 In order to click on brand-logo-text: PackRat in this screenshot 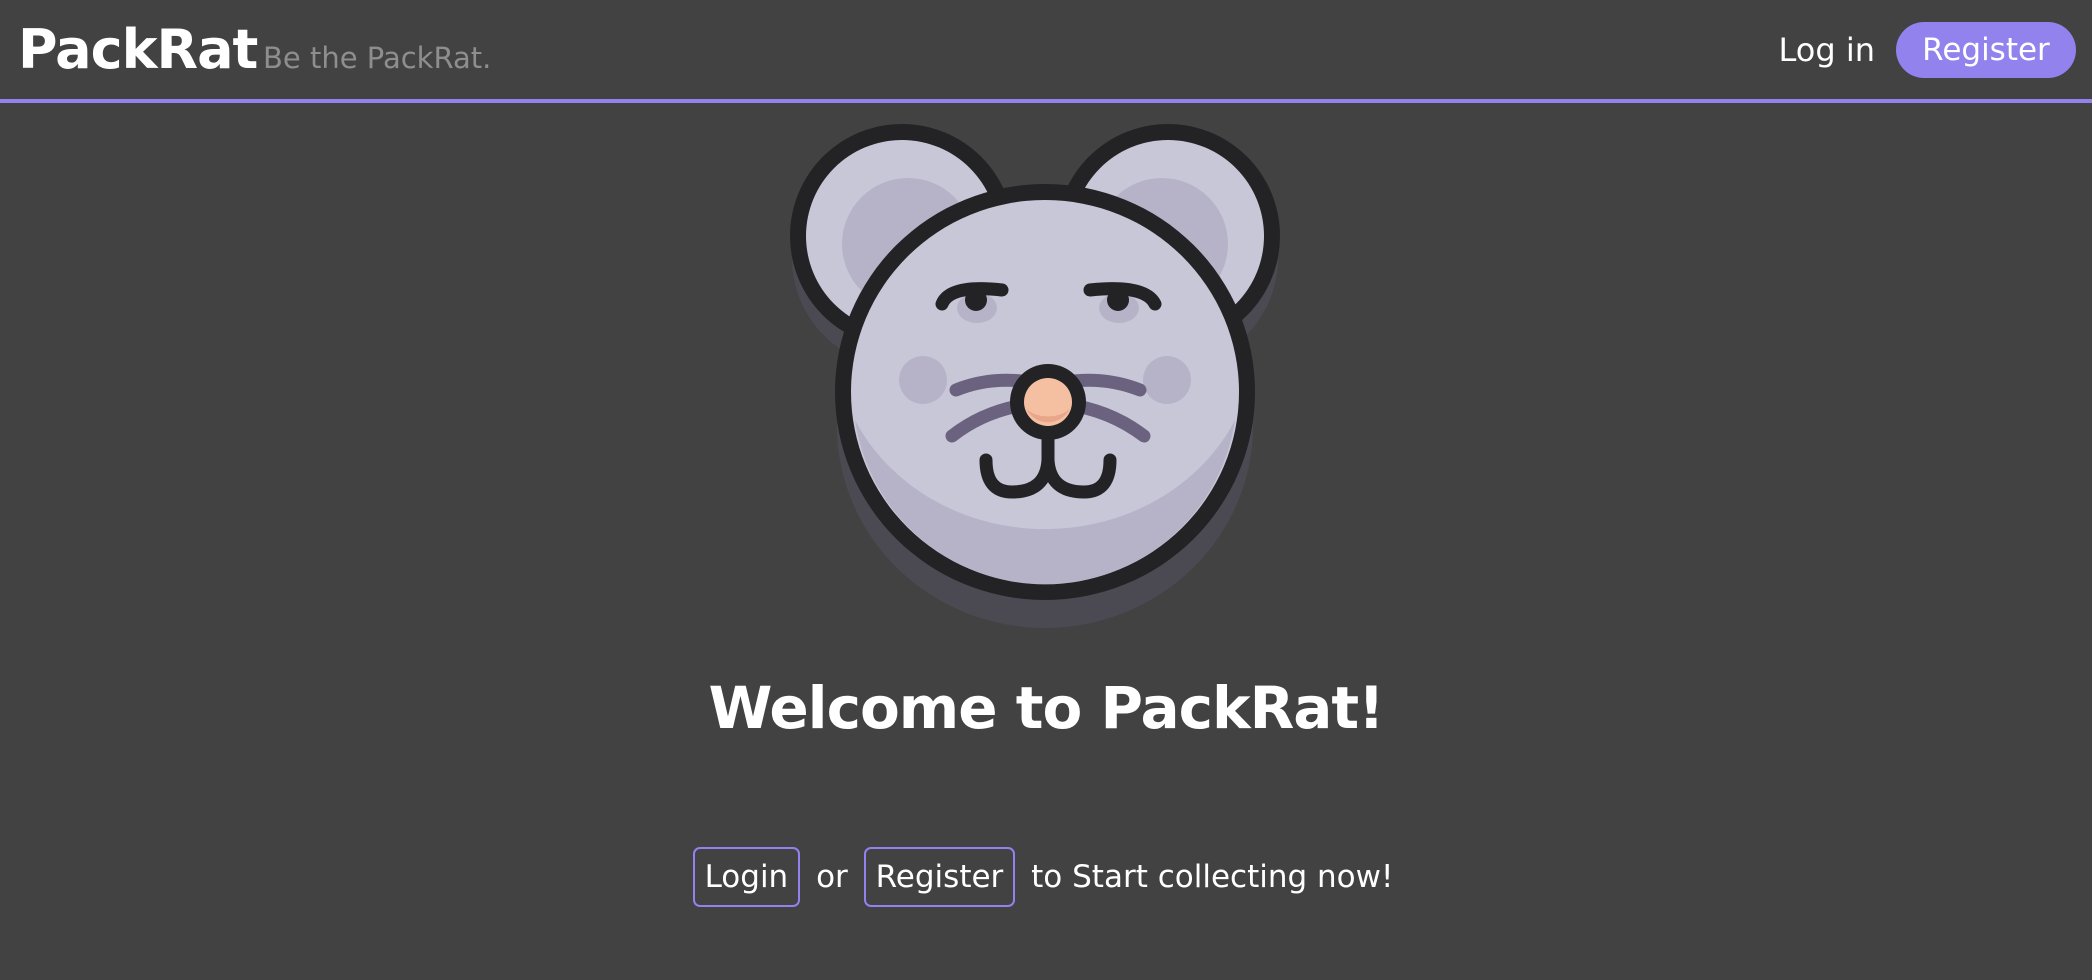, I will do `click(138, 50)`.